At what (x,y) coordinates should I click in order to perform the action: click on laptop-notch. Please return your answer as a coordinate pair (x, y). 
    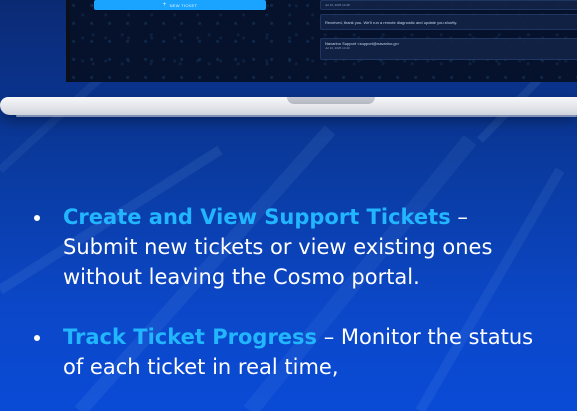
    Looking at the image, I should click on (331, 100).